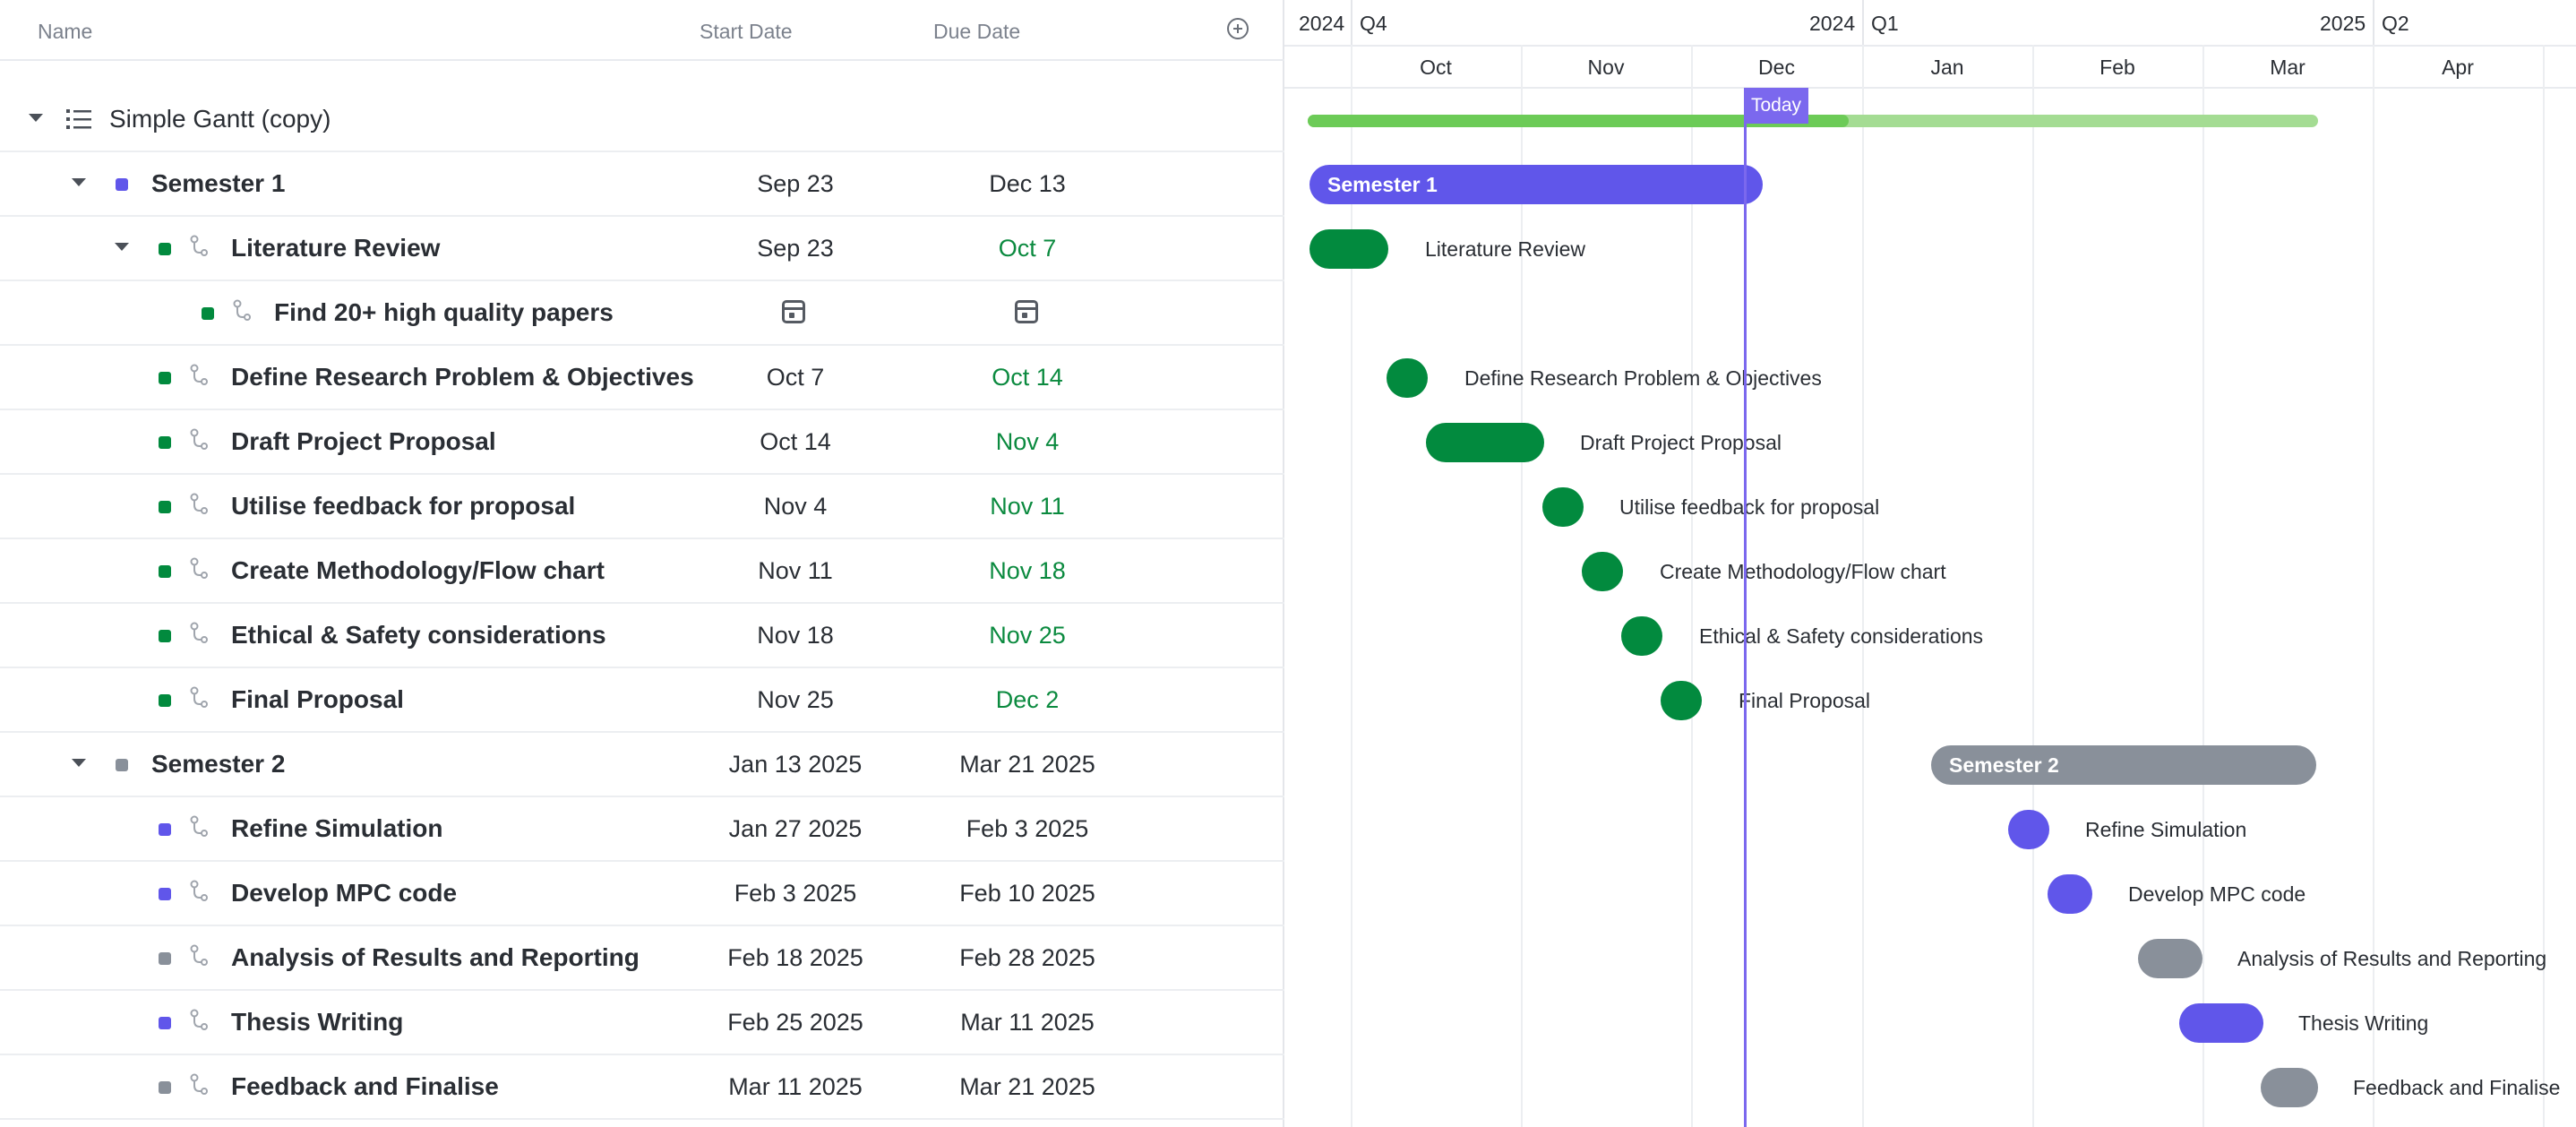 The height and width of the screenshot is (1127, 2576). I want to click on due-date: Mar 11 2025, so click(1027, 1022).